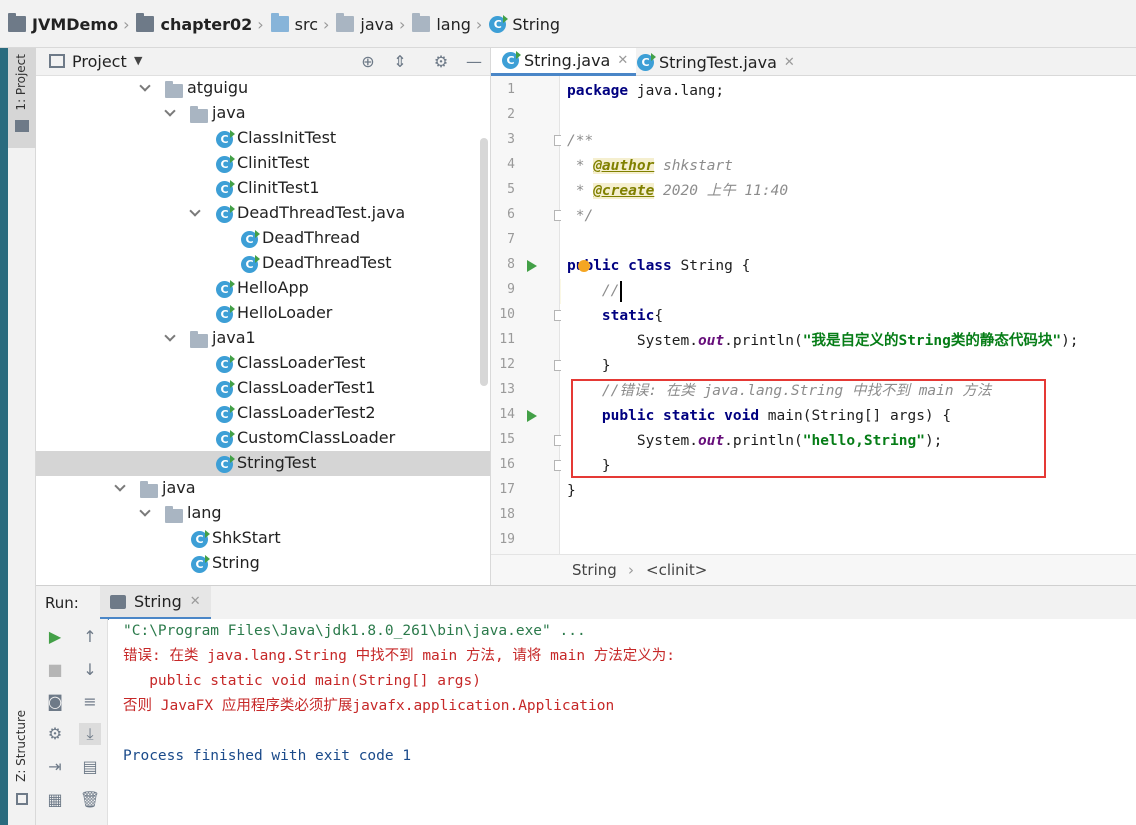 The height and width of the screenshot is (825, 1136). I want to click on line-number: 2, so click(511, 114).